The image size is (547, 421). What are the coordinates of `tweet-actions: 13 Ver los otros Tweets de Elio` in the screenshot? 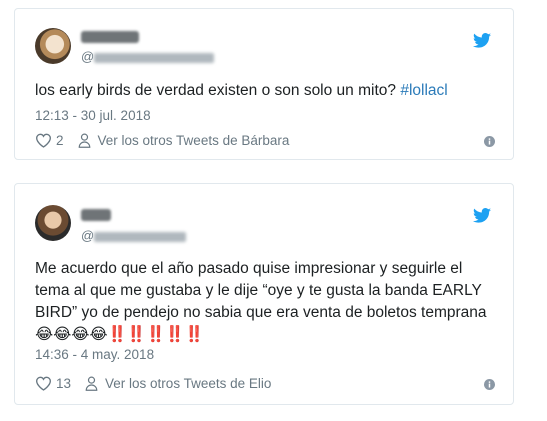 It's located at (153, 383).